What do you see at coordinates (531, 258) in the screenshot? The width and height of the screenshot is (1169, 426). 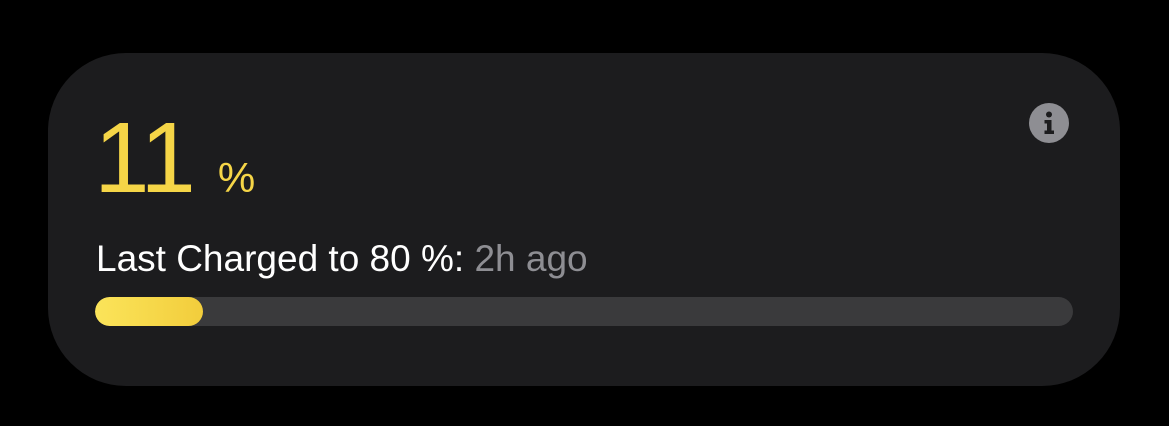 I see `last-charged-time: 2h ago` at bounding box center [531, 258].